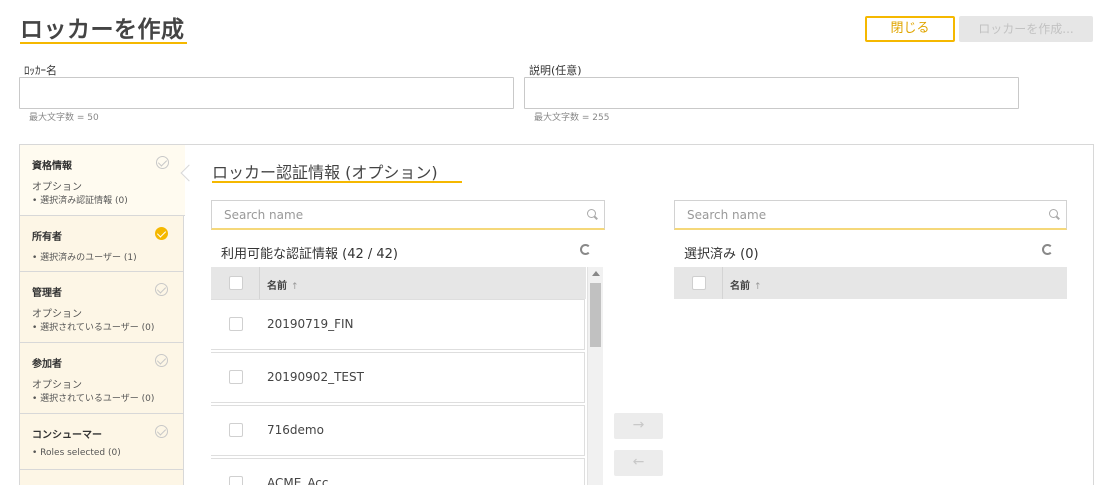 The image size is (1115, 485). Describe the element at coordinates (52, 166) in the screenshot. I see `sidebar-item-title: 資格情報` at that location.